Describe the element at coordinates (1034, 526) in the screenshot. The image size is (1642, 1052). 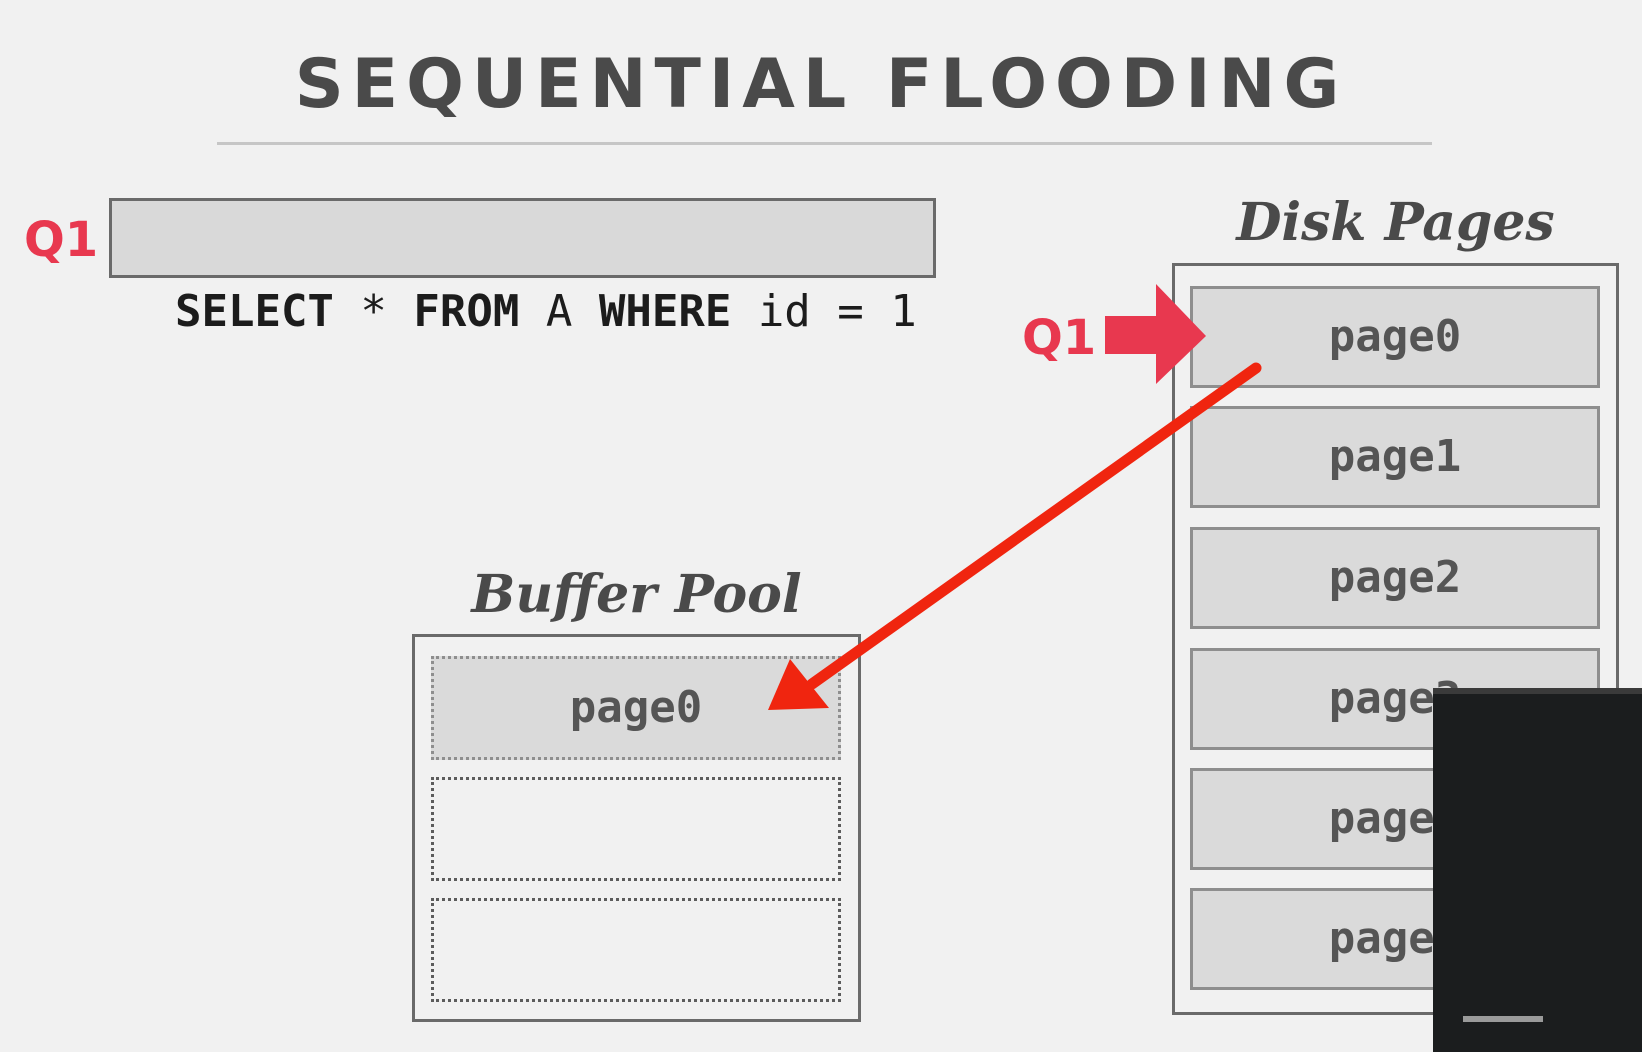
I see `page-copy-arrow-shaft` at that location.